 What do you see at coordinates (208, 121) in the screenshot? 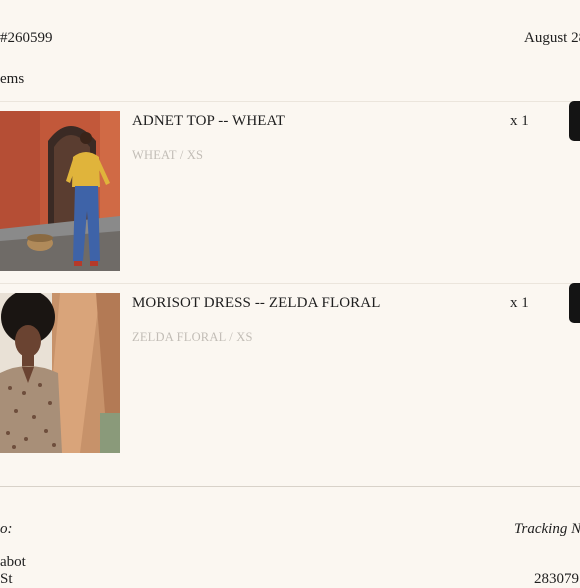
I see `product-title: ADNET TOP -- WHEAT` at bounding box center [208, 121].